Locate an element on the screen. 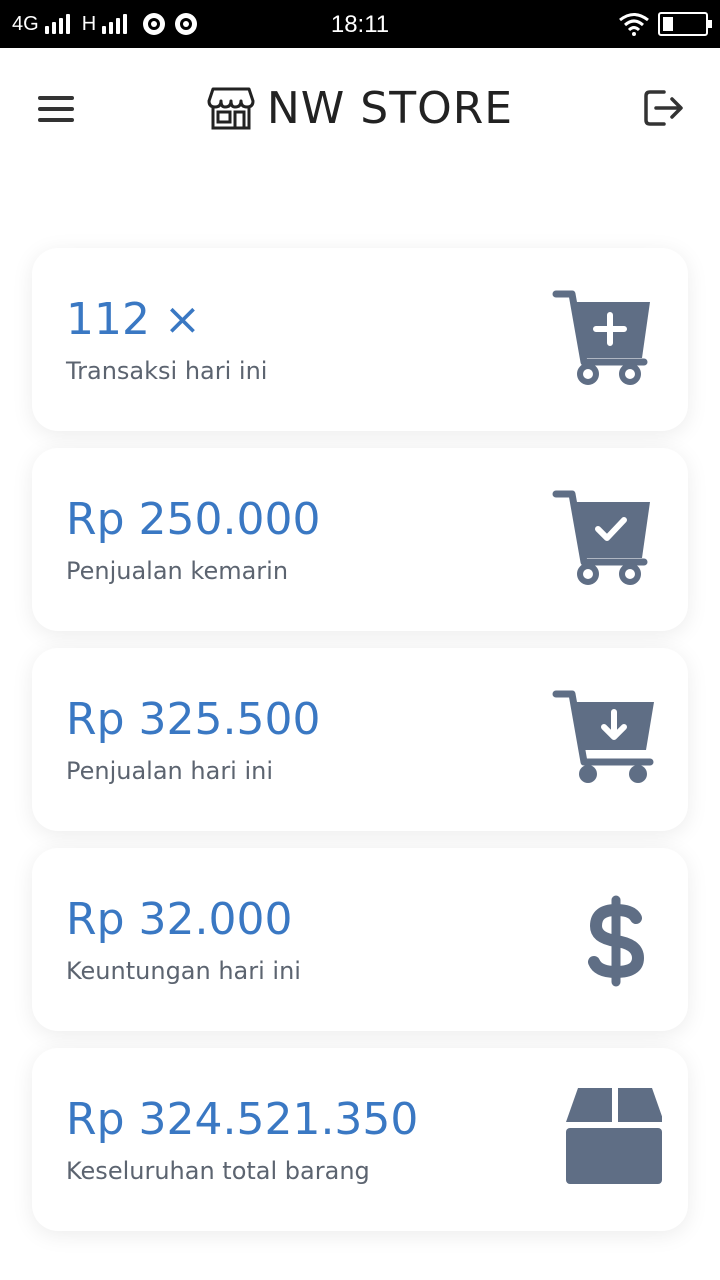 The image size is (720, 1280). card-value: Rp 325.500 is located at coordinates (193, 719).